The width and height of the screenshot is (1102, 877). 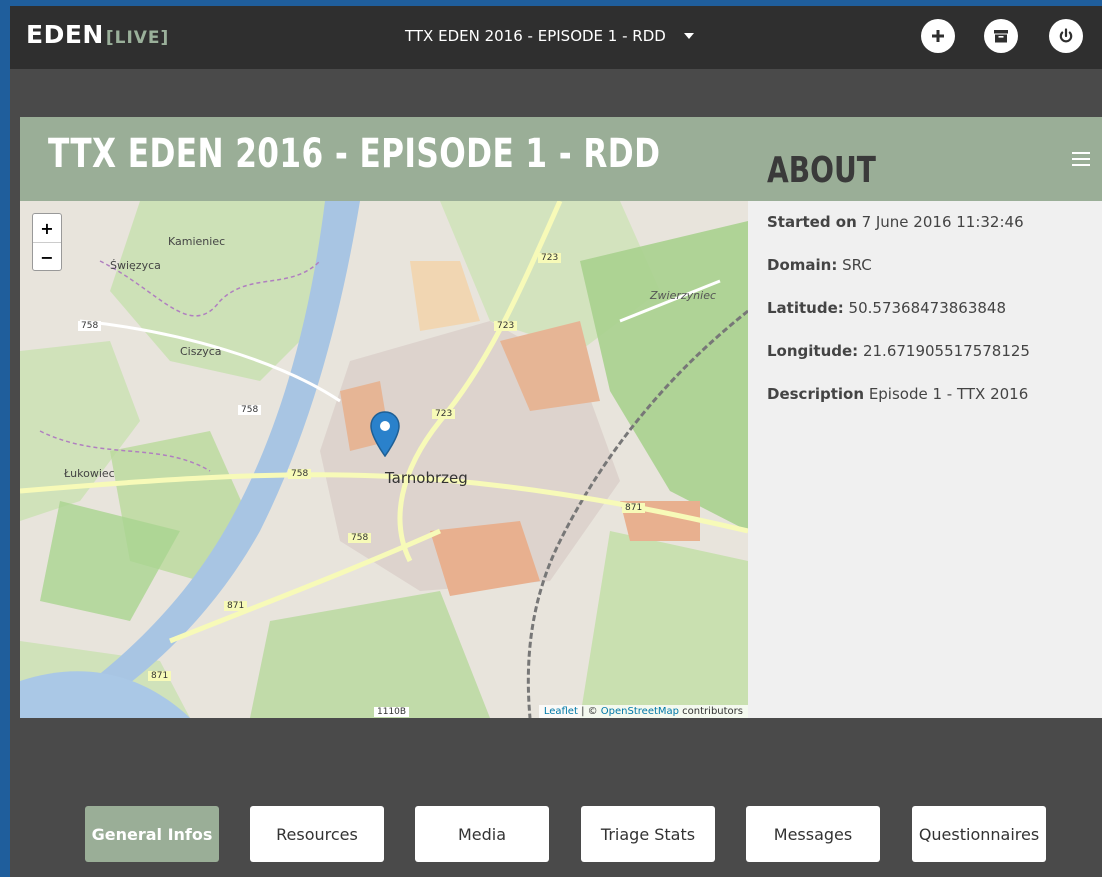 I want to click on map-place-label: Zwierzyniec, so click(x=683, y=295).